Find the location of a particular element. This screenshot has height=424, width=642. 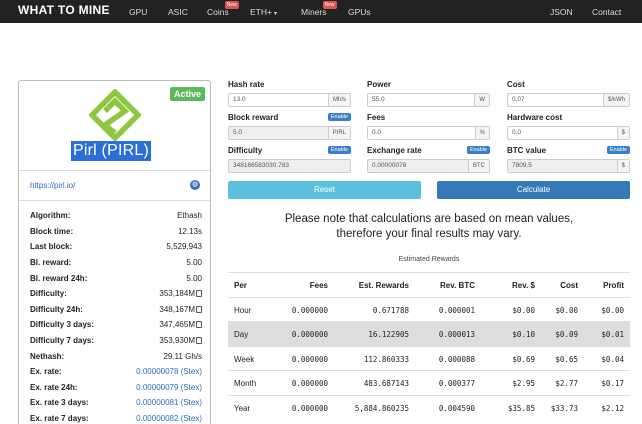

exchange-rate-enable-button: Enable is located at coordinates (478, 150).